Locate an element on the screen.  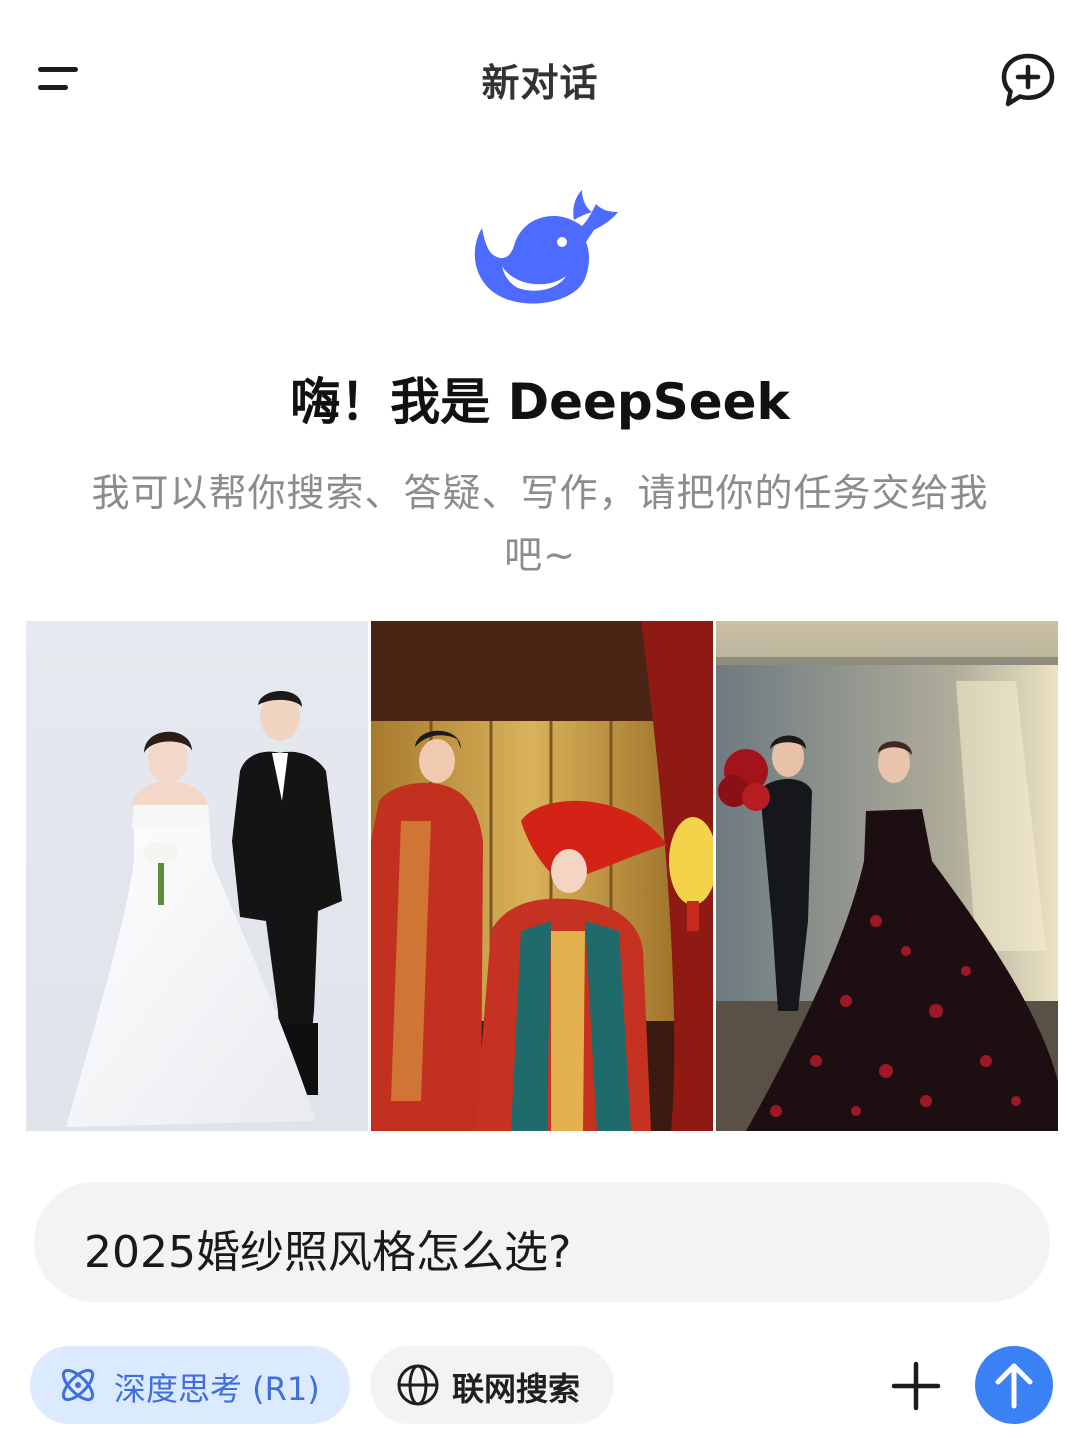
chinese-traditional-wedding-photo is located at coordinates (542, 876).